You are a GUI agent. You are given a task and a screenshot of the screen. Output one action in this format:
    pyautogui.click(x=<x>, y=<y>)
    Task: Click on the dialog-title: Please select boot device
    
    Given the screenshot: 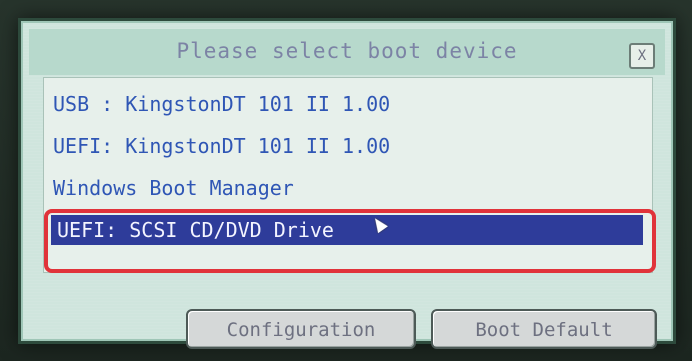 What is the action you would take?
    pyautogui.click(x=347, y=51)
    